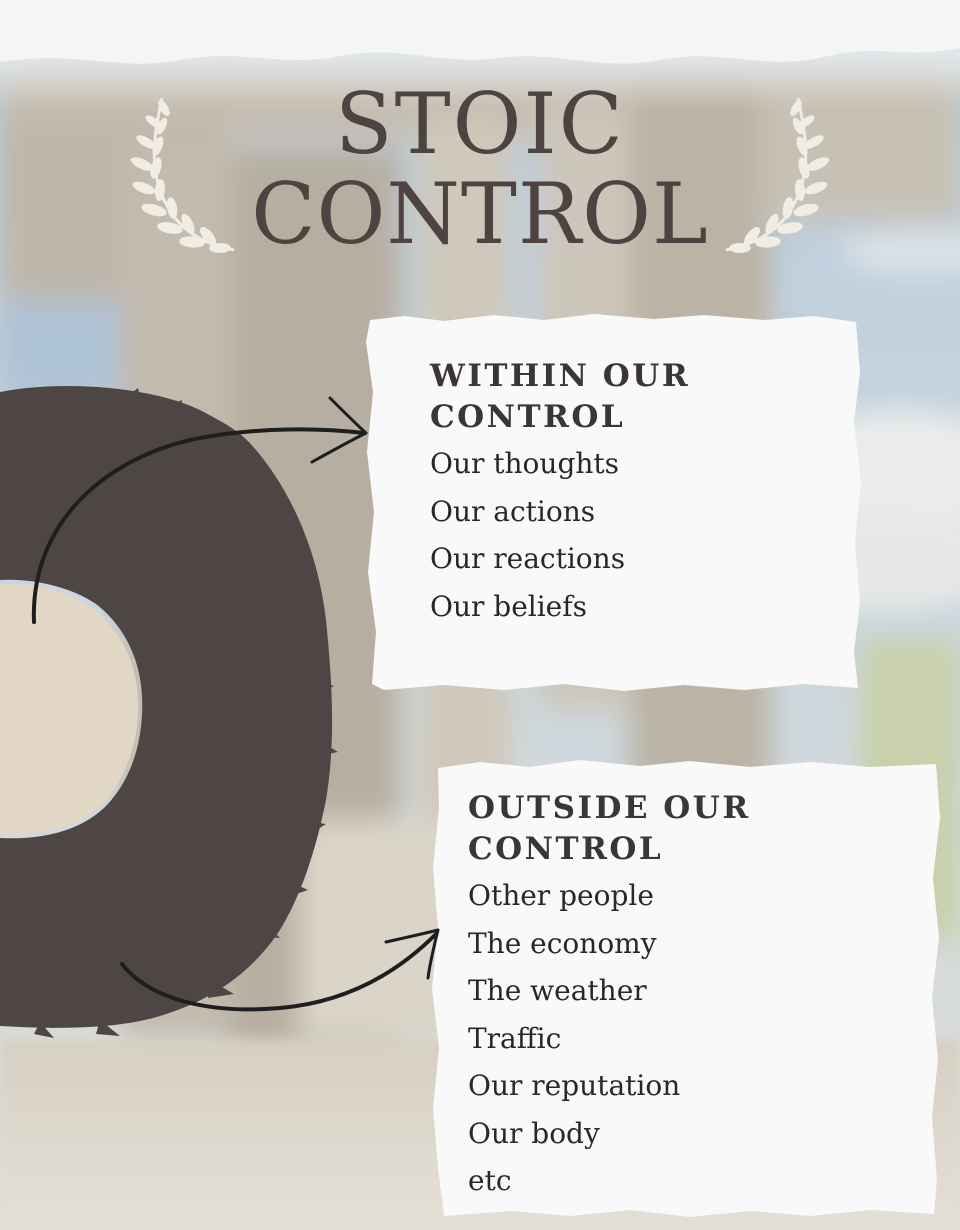  I want to click on within-item-actions: Our actions, so click(513, 511).